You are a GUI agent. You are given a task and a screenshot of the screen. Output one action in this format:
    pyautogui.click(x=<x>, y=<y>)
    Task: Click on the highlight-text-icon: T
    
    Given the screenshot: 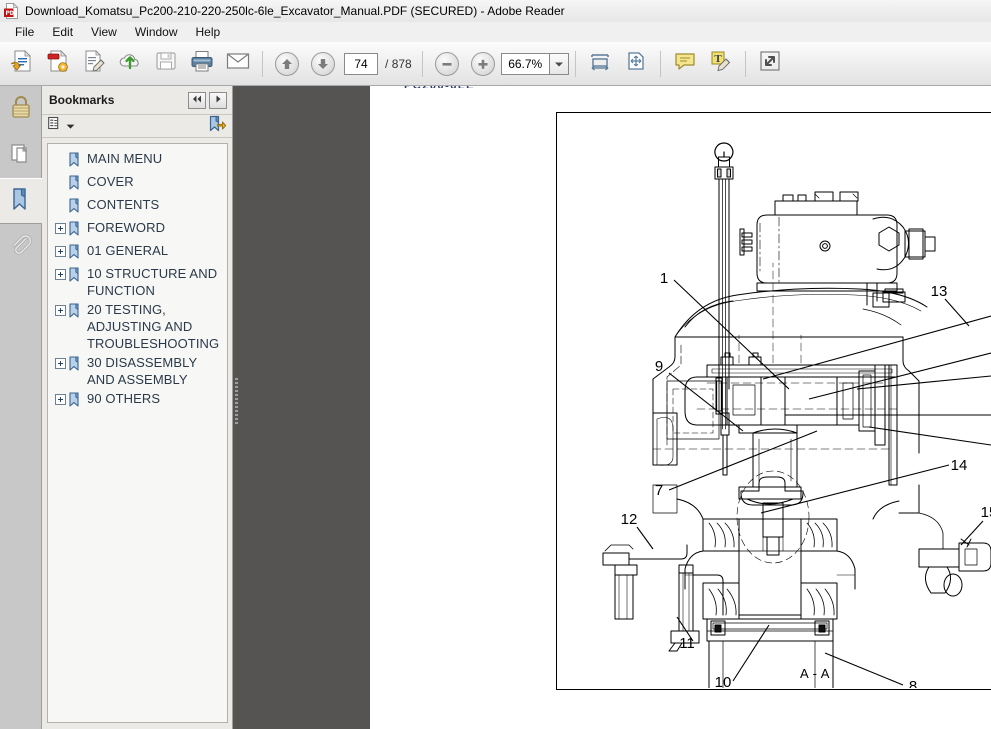 What is the action you would take?
    pyautogui.click(x=721, y=63)
    